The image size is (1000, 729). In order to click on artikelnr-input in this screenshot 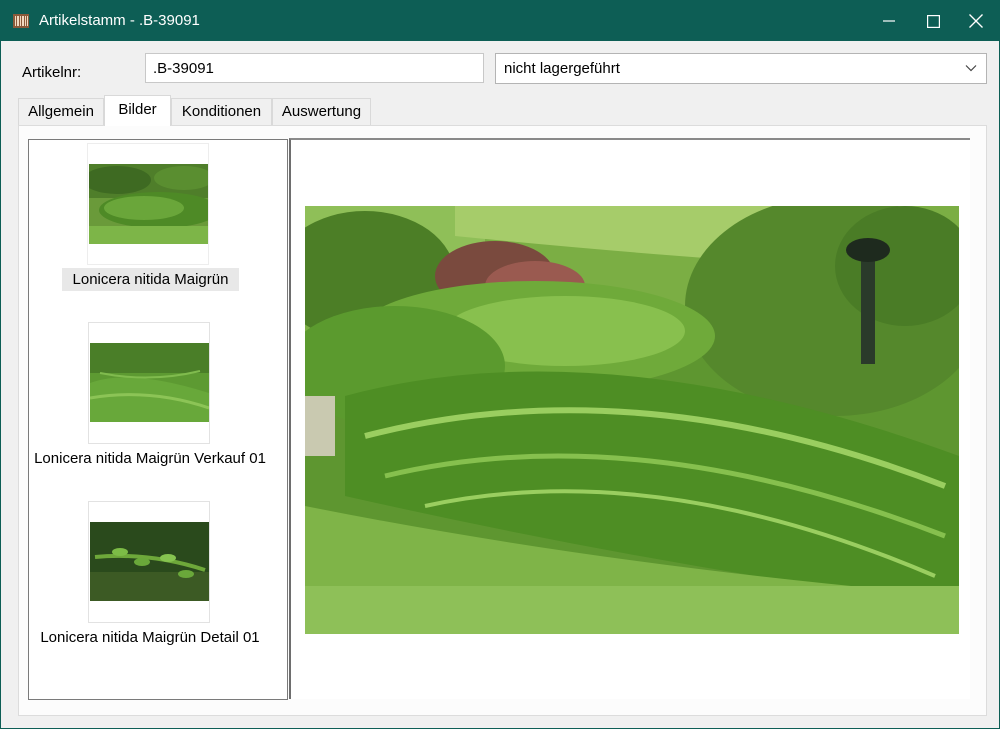, I will do `click(314, 68)`.